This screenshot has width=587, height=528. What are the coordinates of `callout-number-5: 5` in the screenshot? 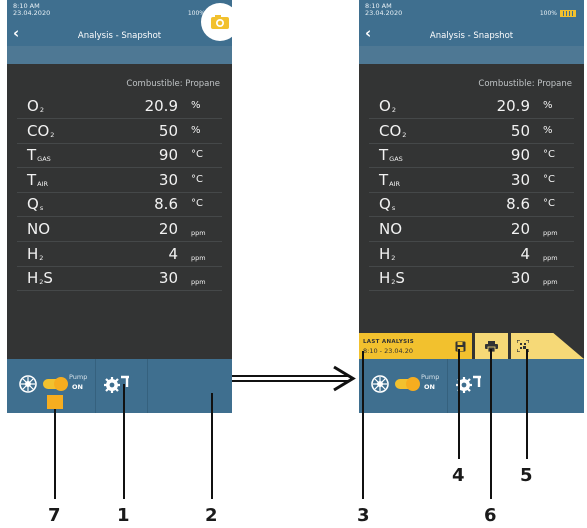 It's located at (526, 475).